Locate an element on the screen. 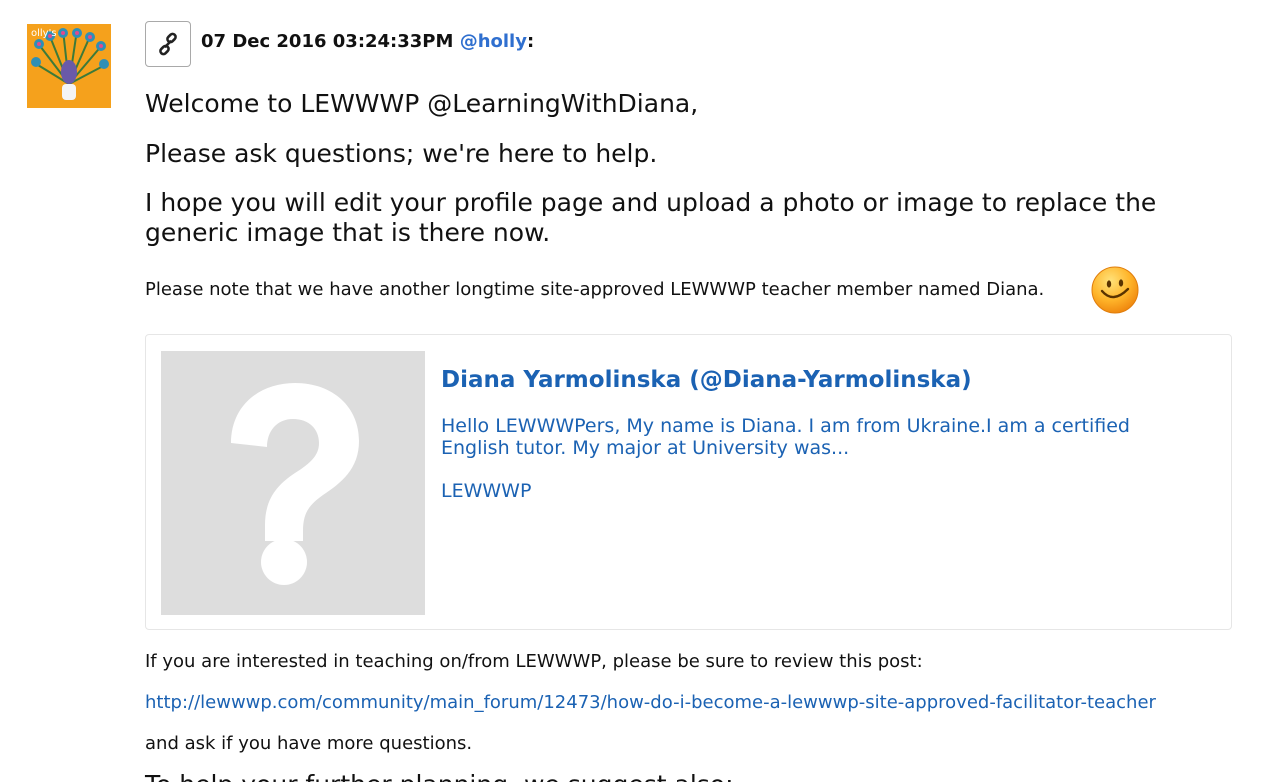  question-mark-icon is located at coordinates (295, 484).